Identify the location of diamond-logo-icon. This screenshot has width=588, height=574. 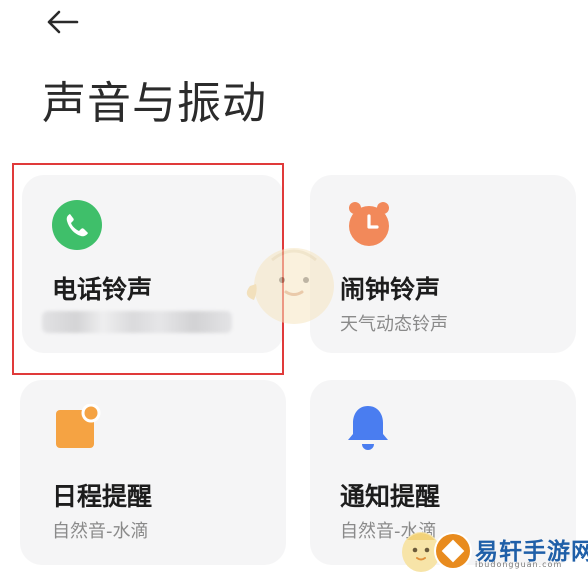
(453, 551).